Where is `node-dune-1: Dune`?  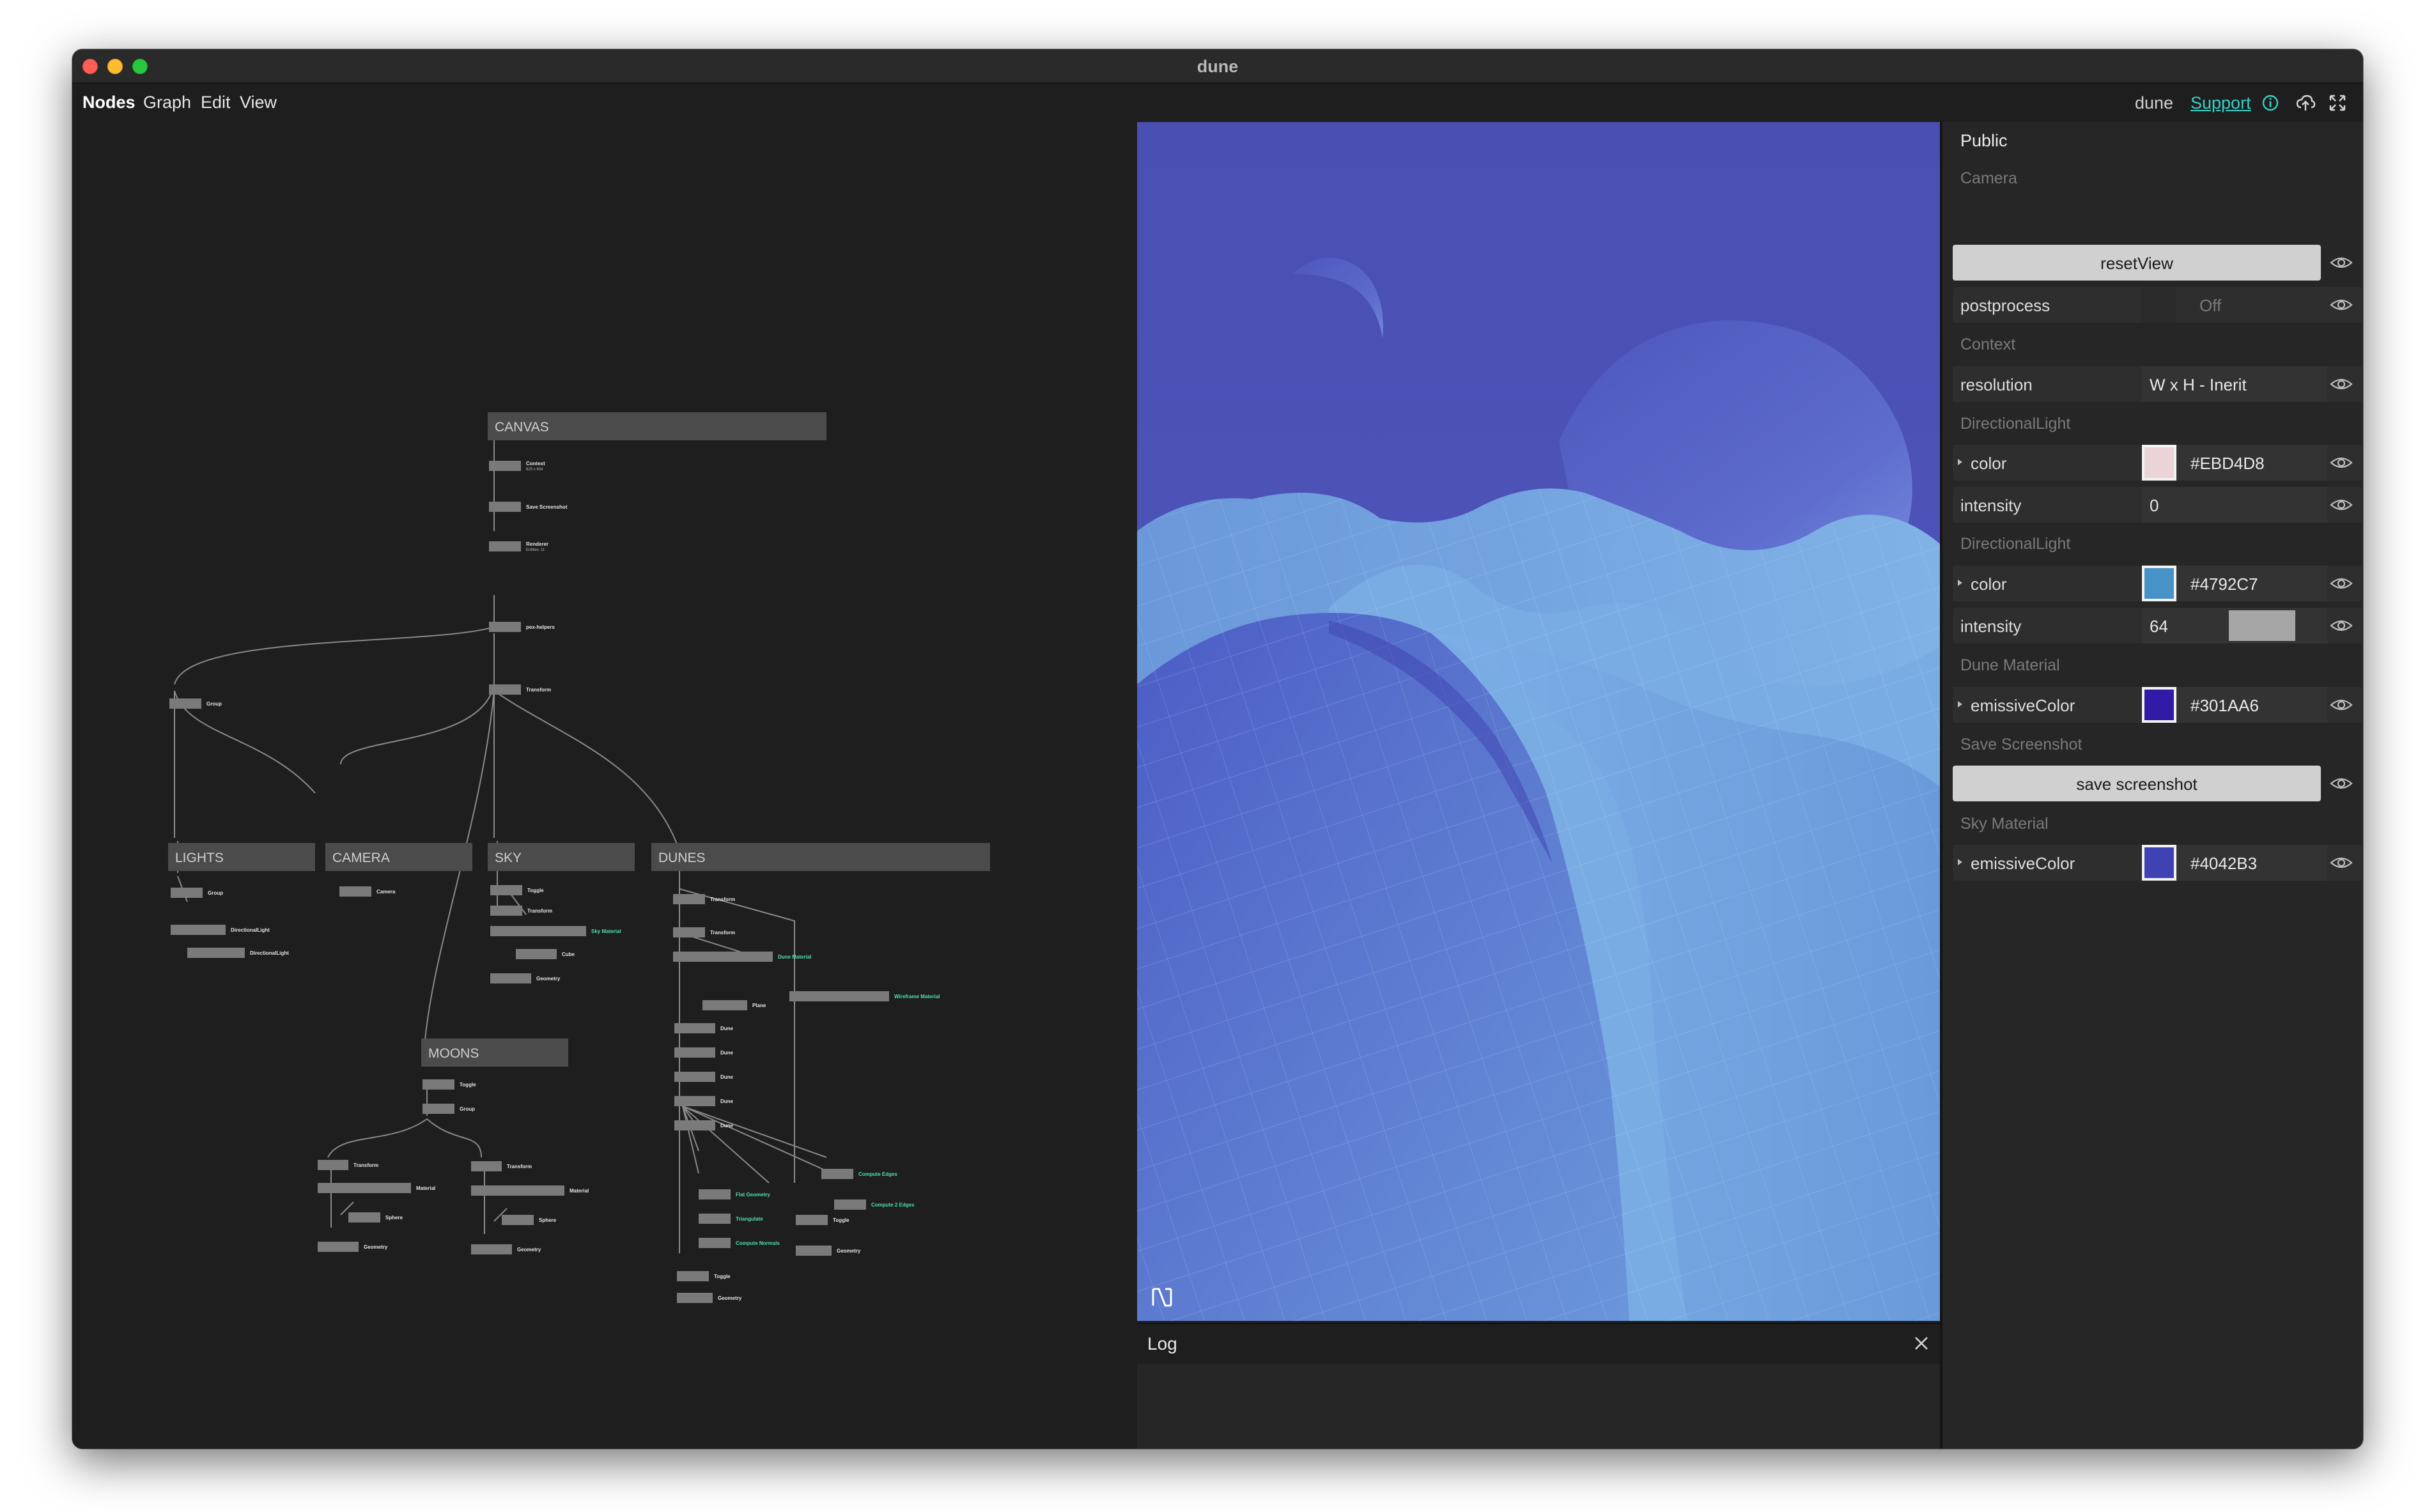 node-dune-1: Dune is located at coordinates (704, 1028).